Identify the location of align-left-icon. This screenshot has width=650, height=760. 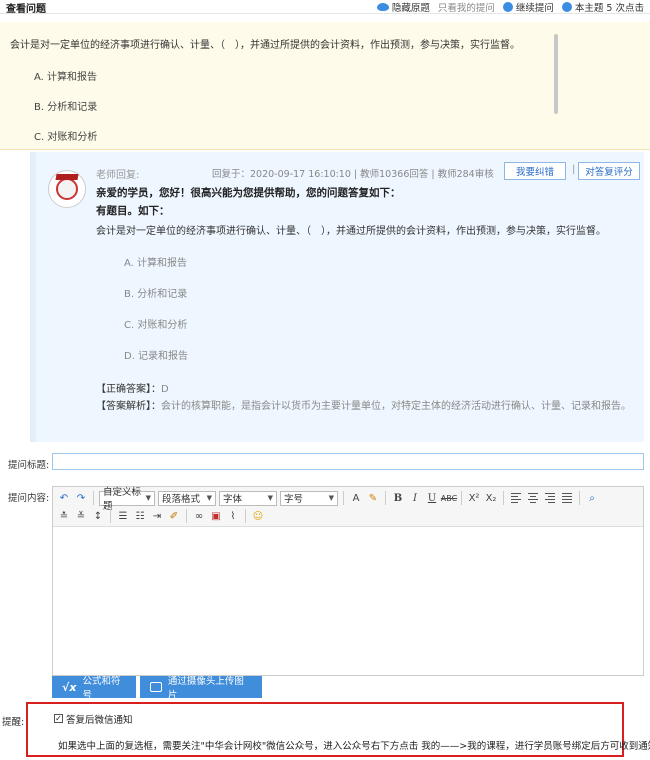
(516, 498).